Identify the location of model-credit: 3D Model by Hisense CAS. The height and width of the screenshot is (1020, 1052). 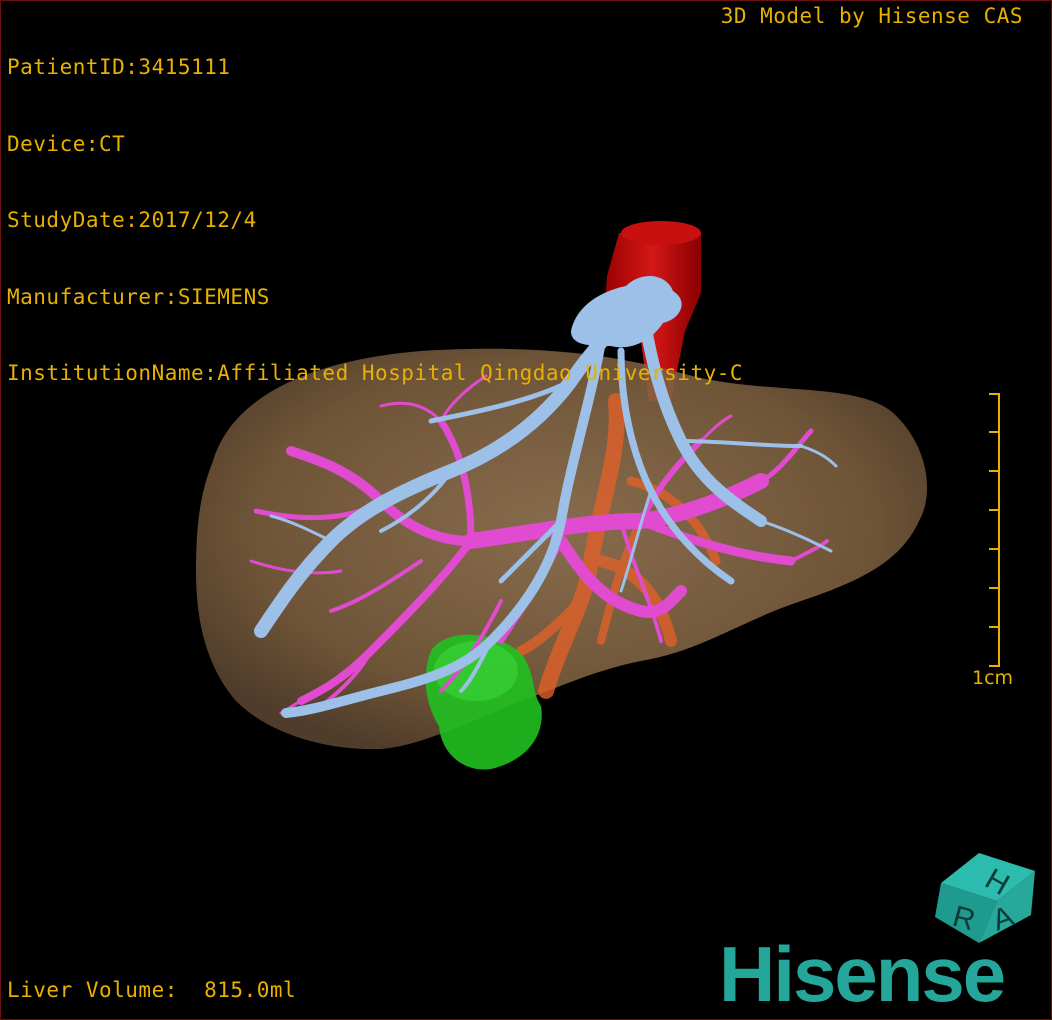
(871, 16).